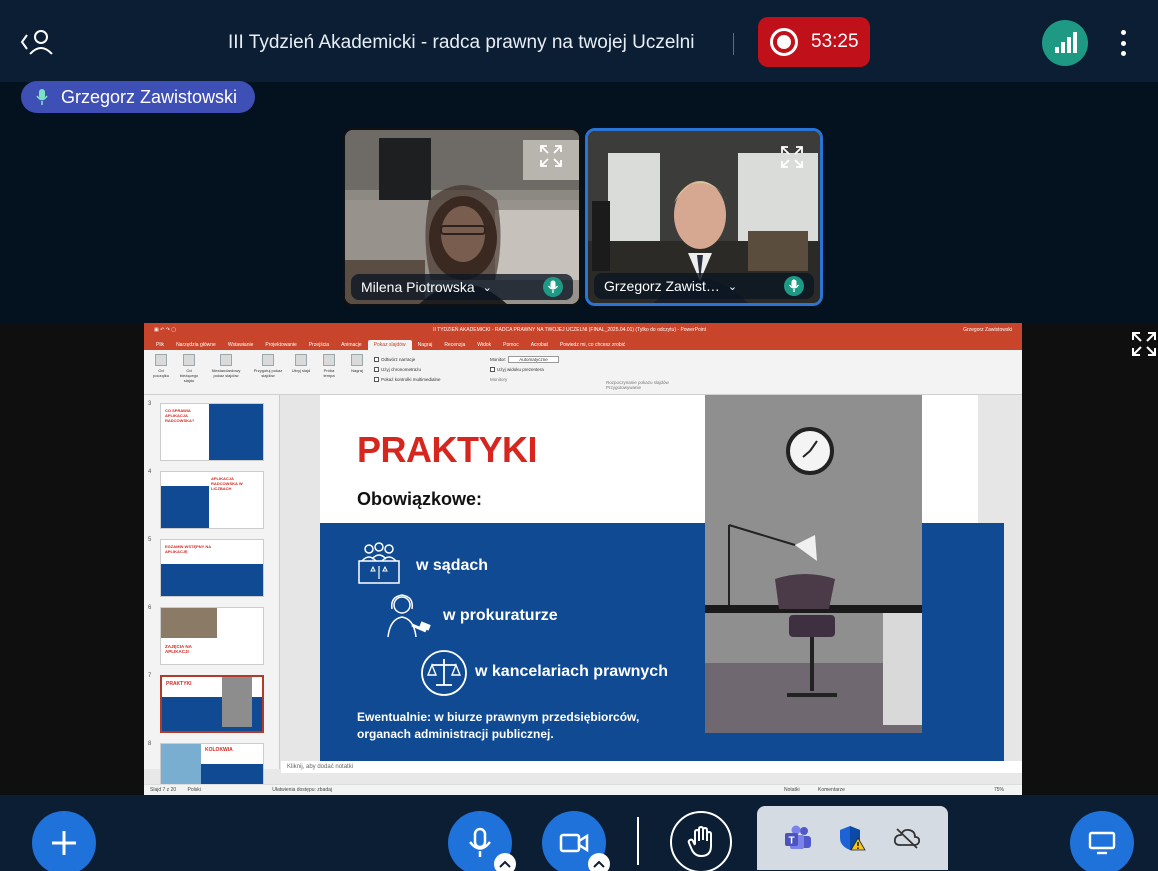  What do you see at coordinates (240, 345) in the screenshot?
I see `ppt-tab: Wstawianie` at bounding box center [240, 345].